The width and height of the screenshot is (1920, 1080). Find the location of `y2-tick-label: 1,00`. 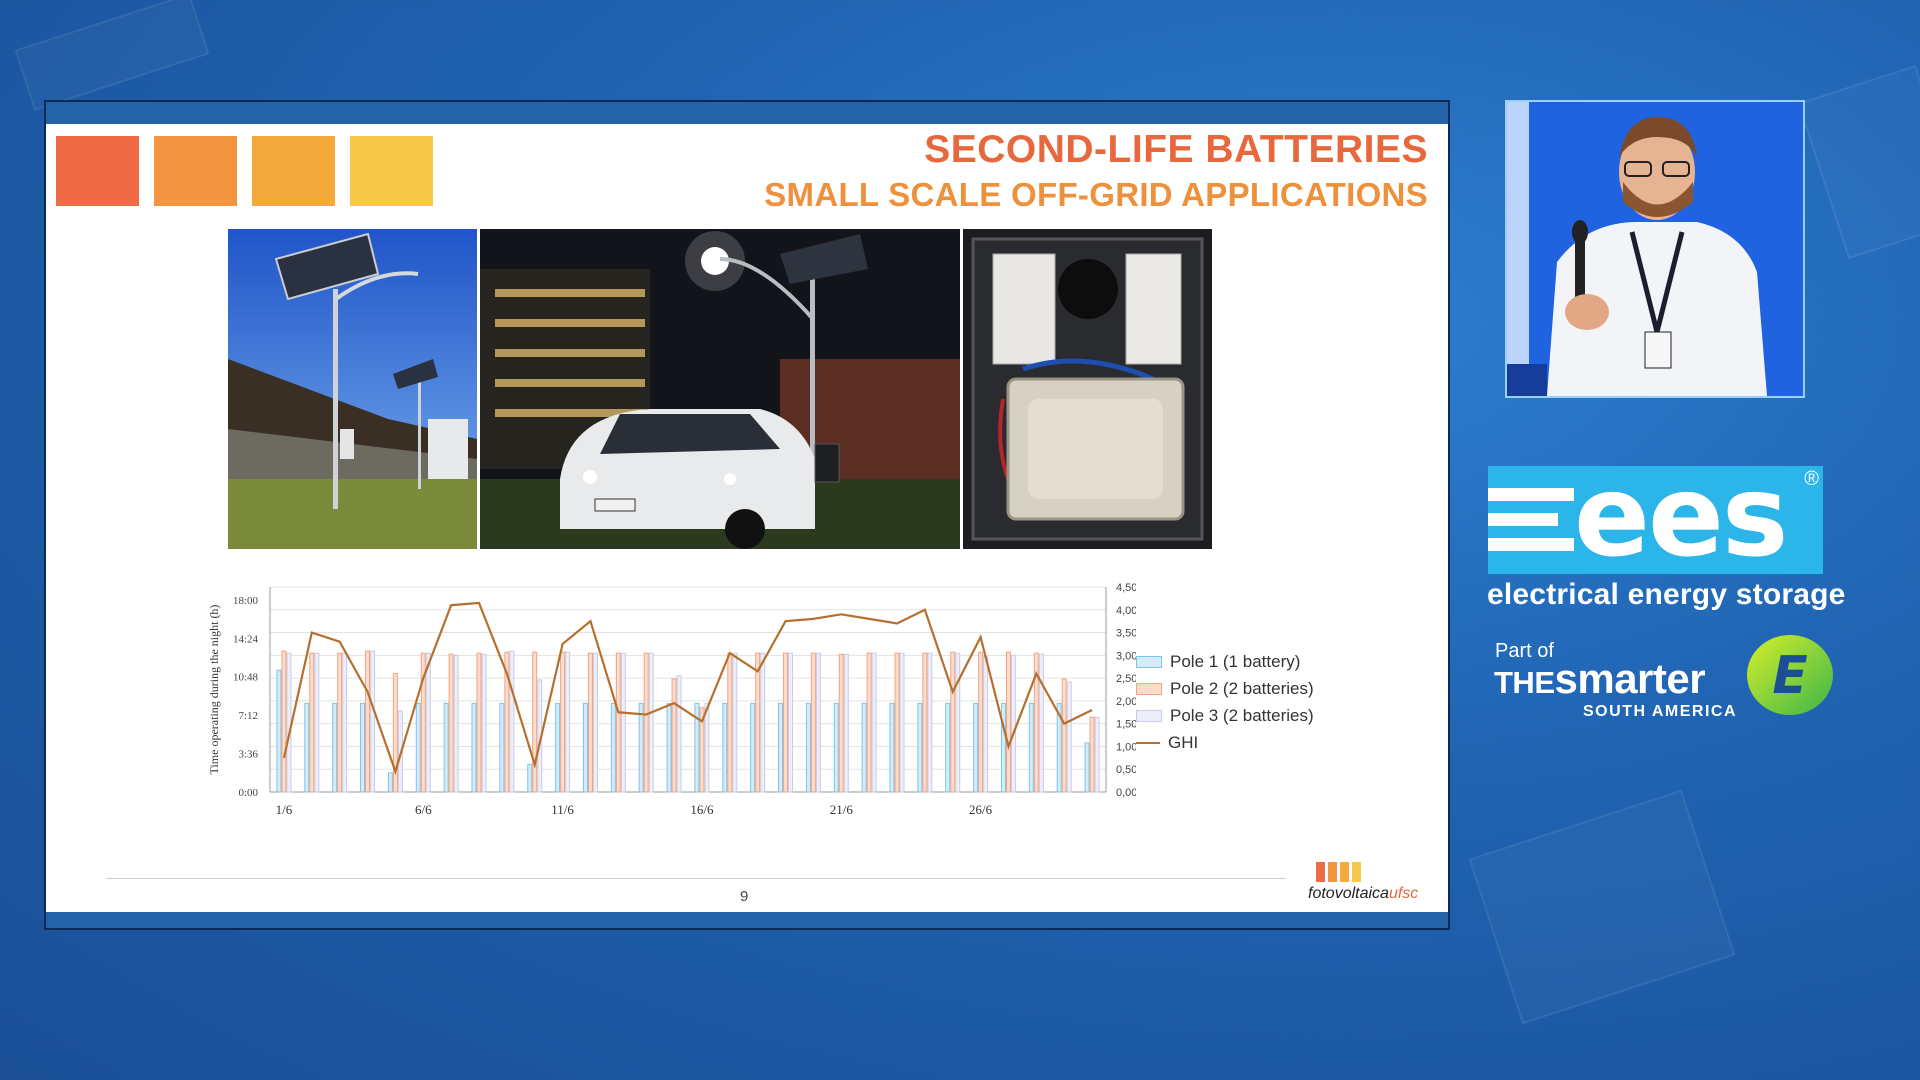

y2-tick-label: 1,00 is located at coordinates (1126, 747).